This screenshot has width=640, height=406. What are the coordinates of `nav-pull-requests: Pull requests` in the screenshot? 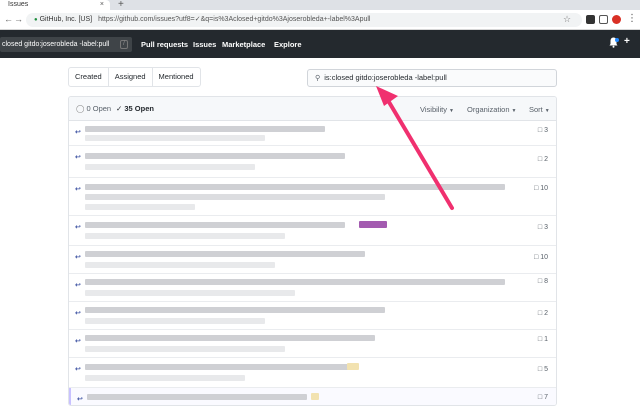 It's located at (164, 44).